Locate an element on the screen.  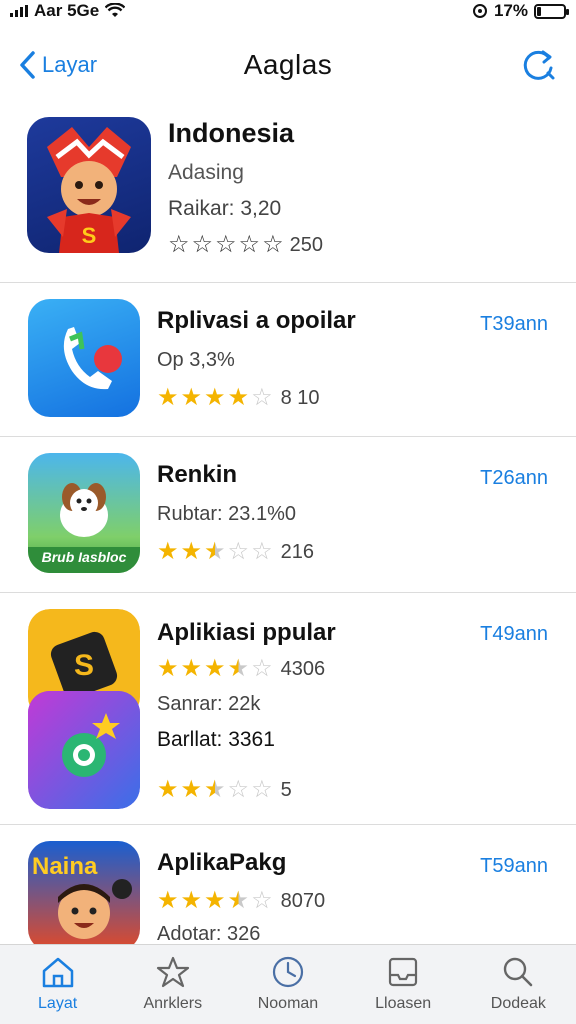
tab-anrklers: Anrklers is located at coordinates (173, 984).